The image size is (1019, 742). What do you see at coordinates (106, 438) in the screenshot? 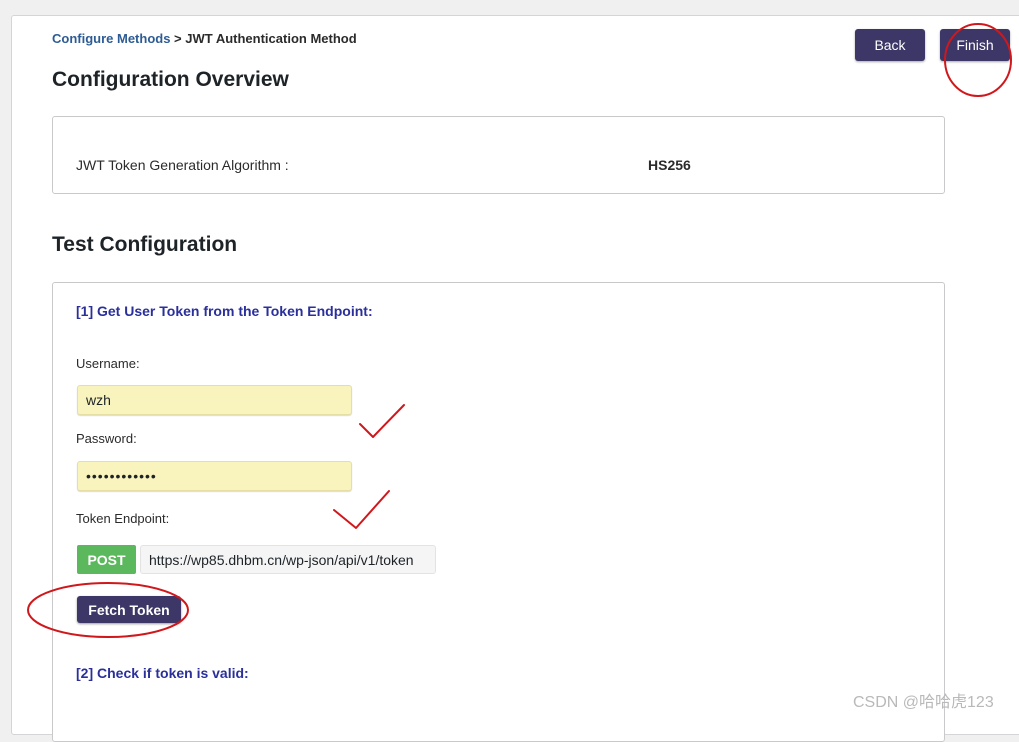
I see `password-label: Password:` at bounding box center [106, 438].